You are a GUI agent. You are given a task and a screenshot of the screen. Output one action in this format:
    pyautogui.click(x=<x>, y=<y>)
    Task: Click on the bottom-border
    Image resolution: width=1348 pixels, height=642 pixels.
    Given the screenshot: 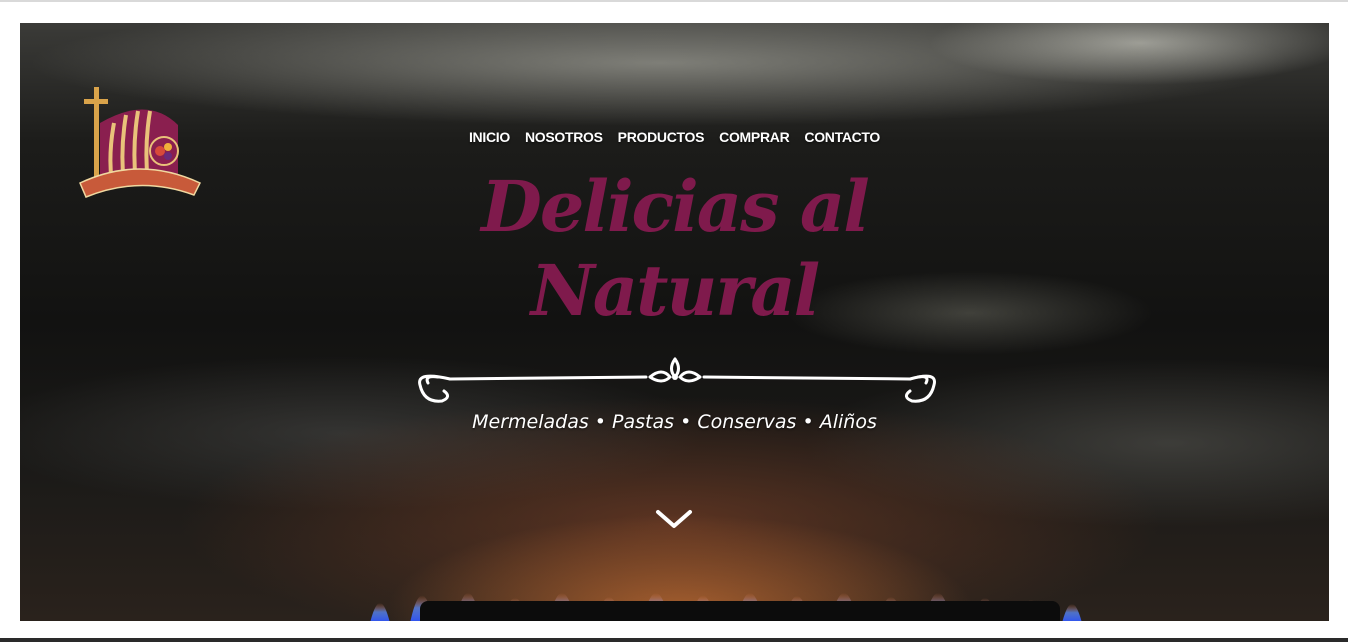 What is the action you would take?
    pyautogui.click(x=674, y=640)
    